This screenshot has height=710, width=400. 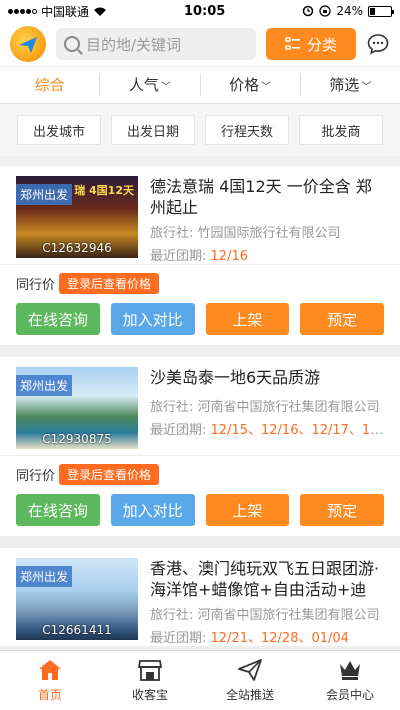 I want to click on filter-trip-days: 行程天数, so click(x=247, y=130).